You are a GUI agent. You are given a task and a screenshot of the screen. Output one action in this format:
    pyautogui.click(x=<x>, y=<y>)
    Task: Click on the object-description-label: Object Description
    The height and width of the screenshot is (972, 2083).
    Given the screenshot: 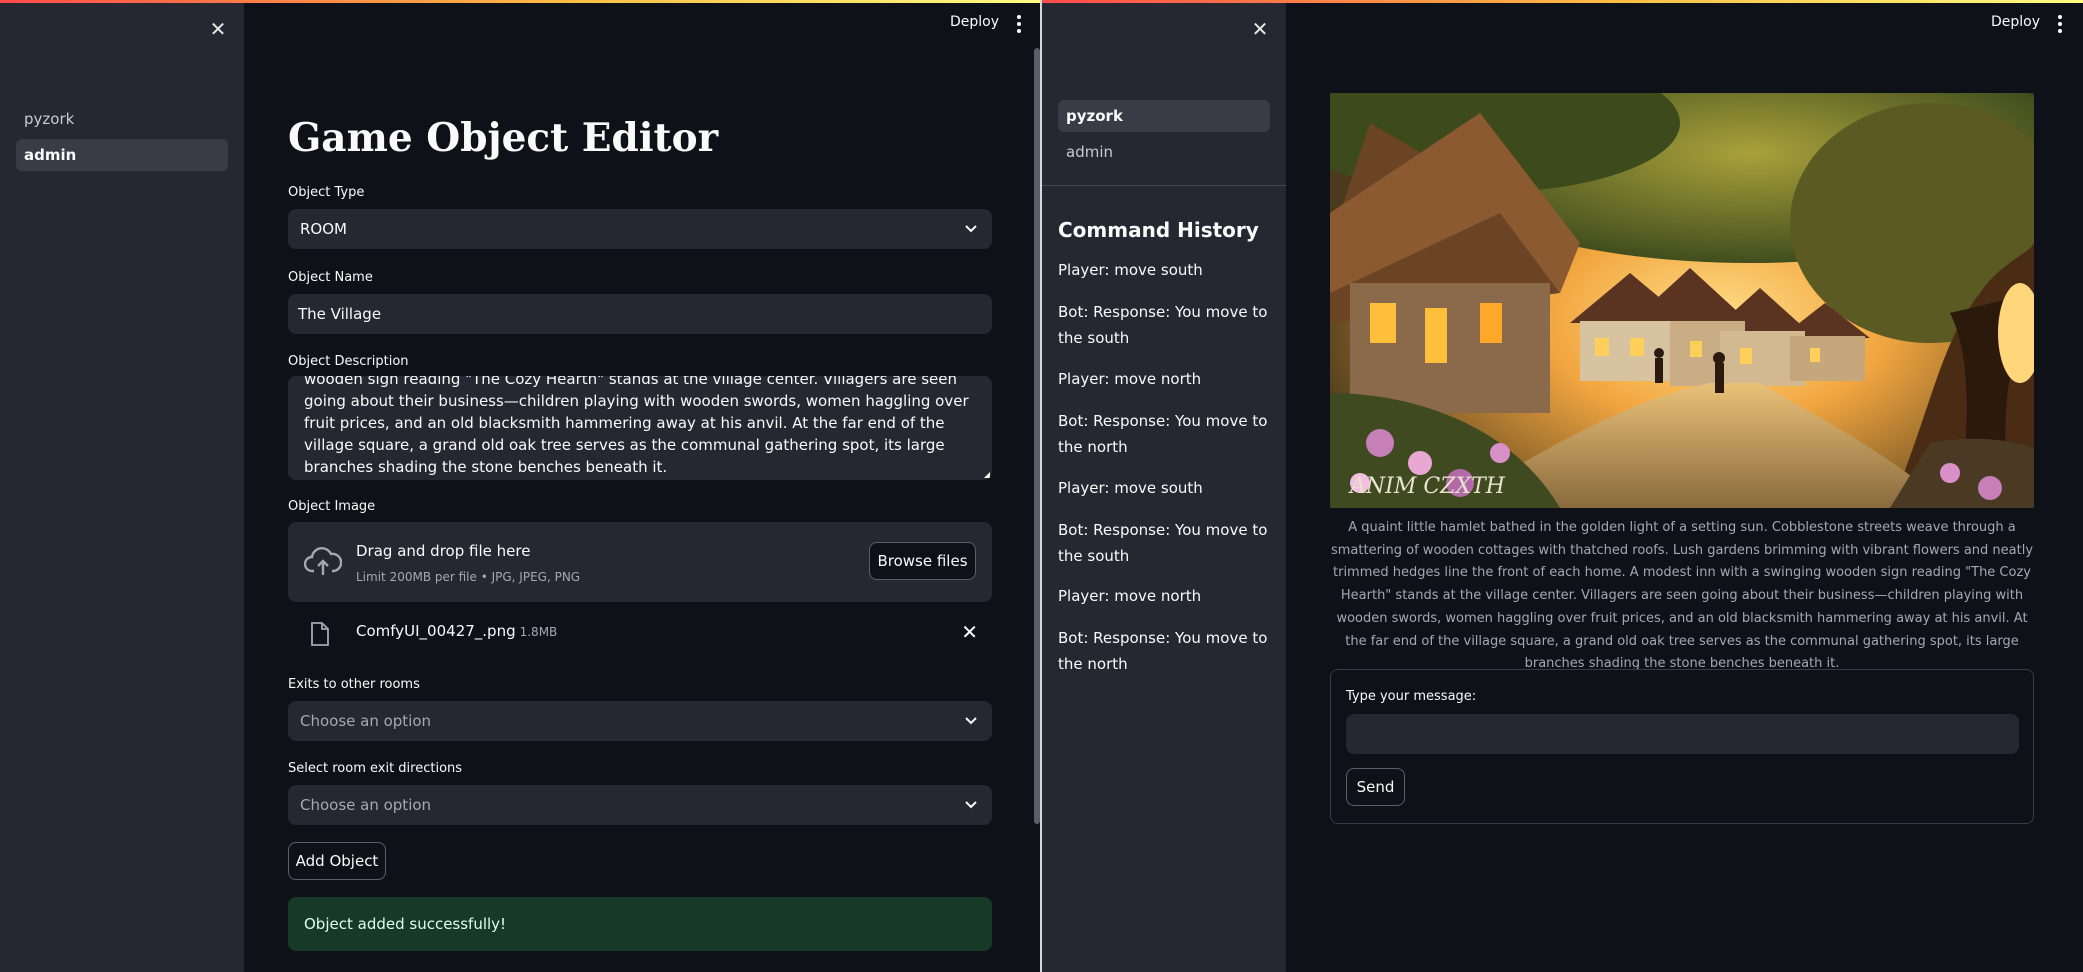 What is the action you would take?
    pyautogui.click(x=348, y=361)
    